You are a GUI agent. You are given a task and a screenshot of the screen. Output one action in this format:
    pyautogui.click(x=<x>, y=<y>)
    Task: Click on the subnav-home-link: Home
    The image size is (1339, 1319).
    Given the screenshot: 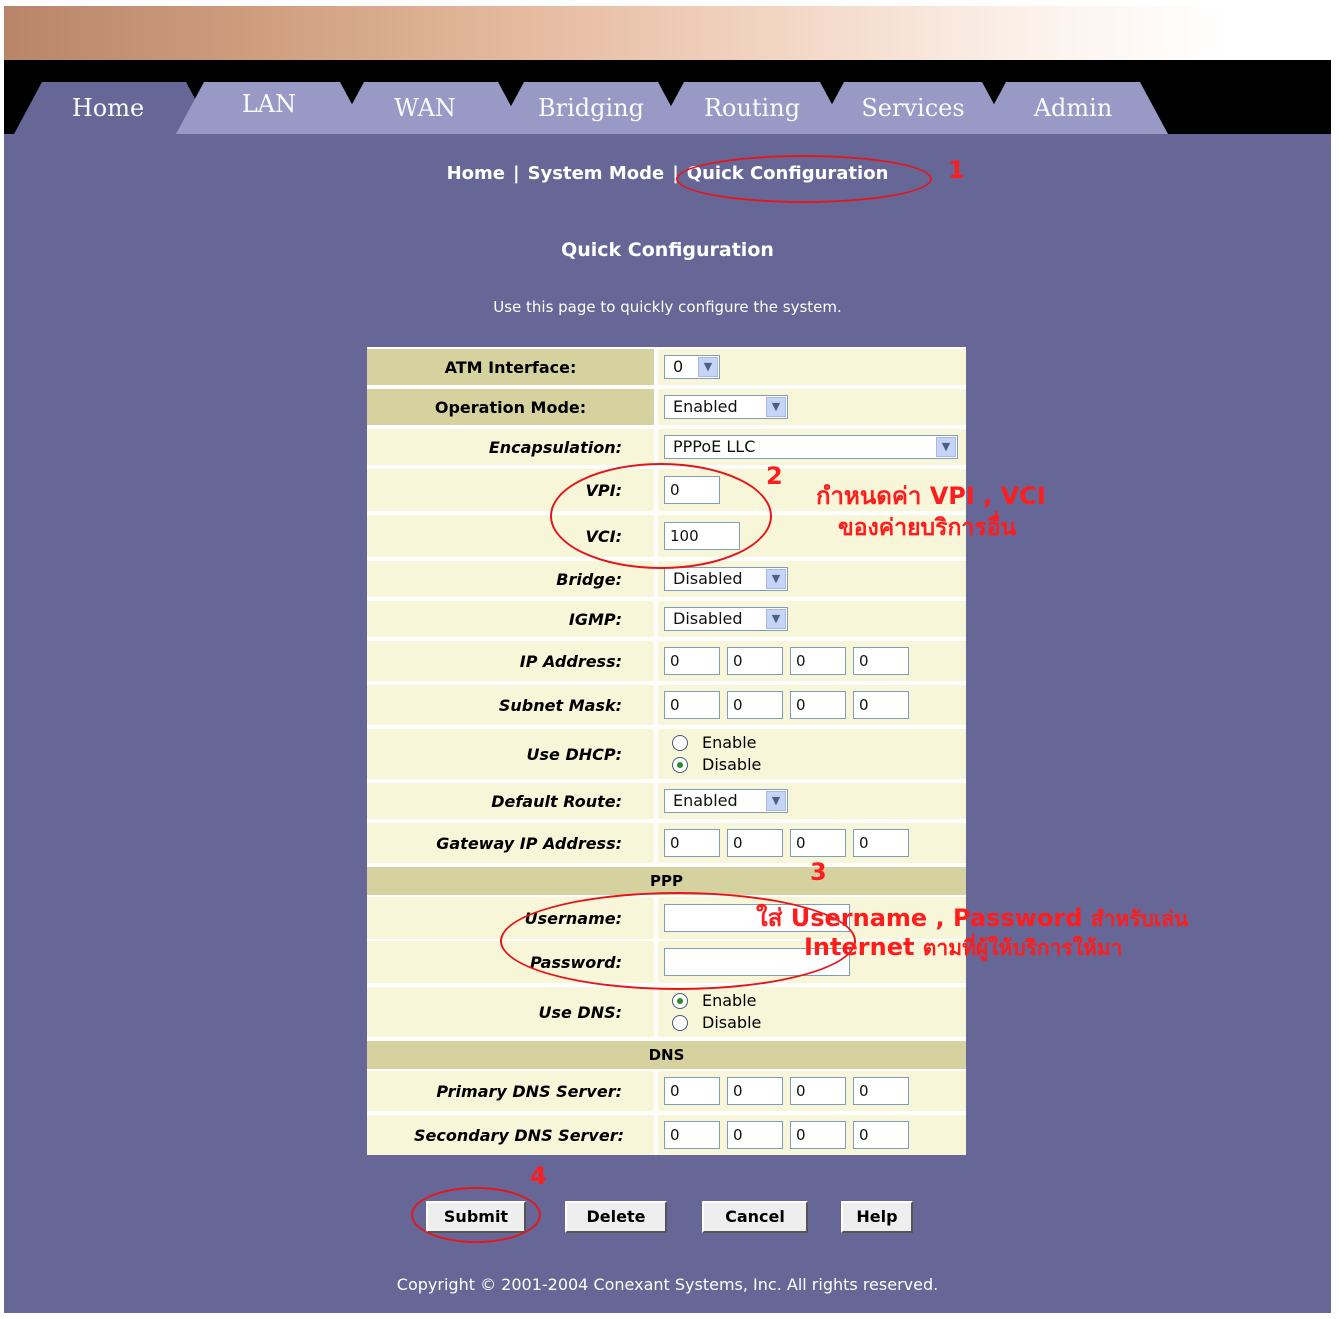 What is the action you would take?
    pyautogui.click(x=476, y=173)
    